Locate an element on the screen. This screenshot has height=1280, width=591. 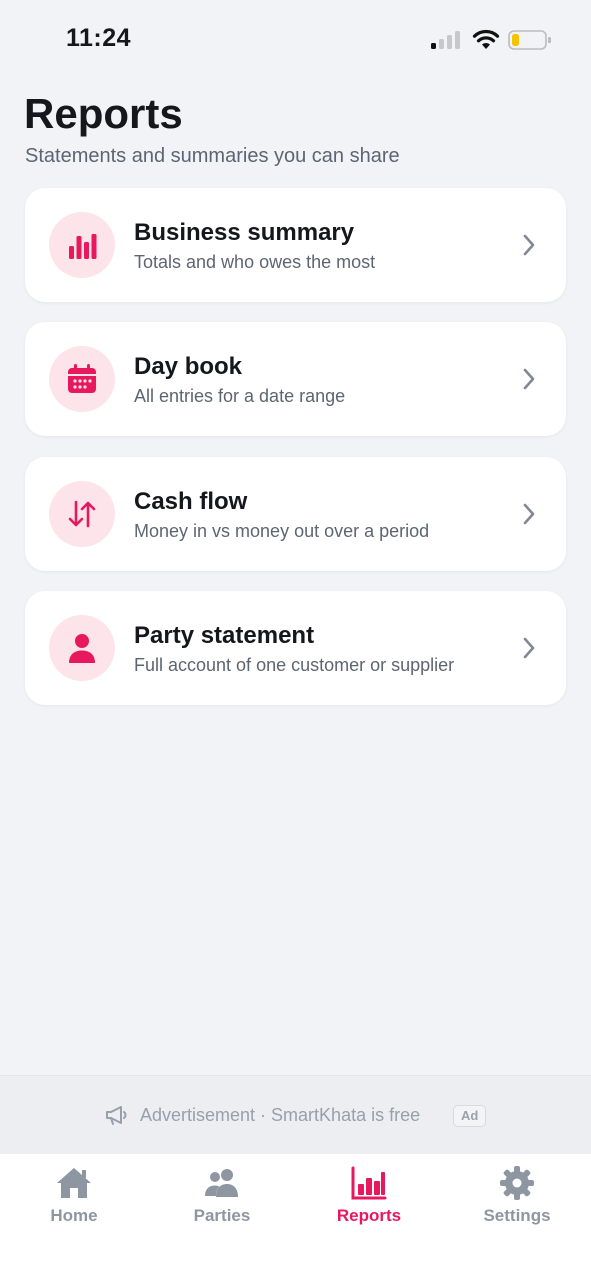
card-title: Party statement is located at coordinates (224, 635).